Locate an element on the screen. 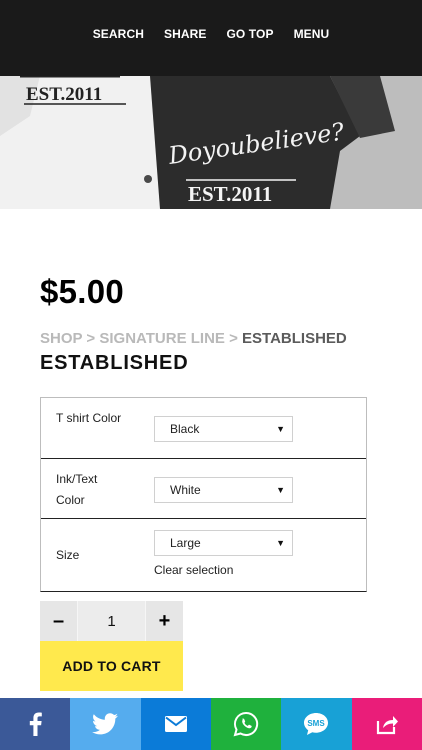  sms-icon: SMS is located at coordinates (316, 724).